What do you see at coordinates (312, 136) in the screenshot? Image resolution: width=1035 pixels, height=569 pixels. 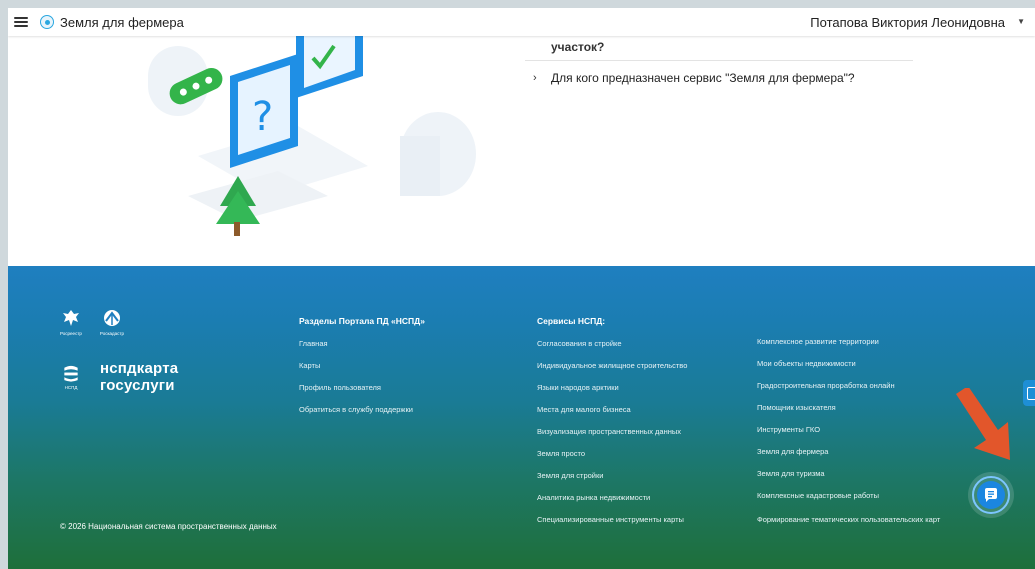 I see `faq-illustration: ?` at bounding box center [312, 136].